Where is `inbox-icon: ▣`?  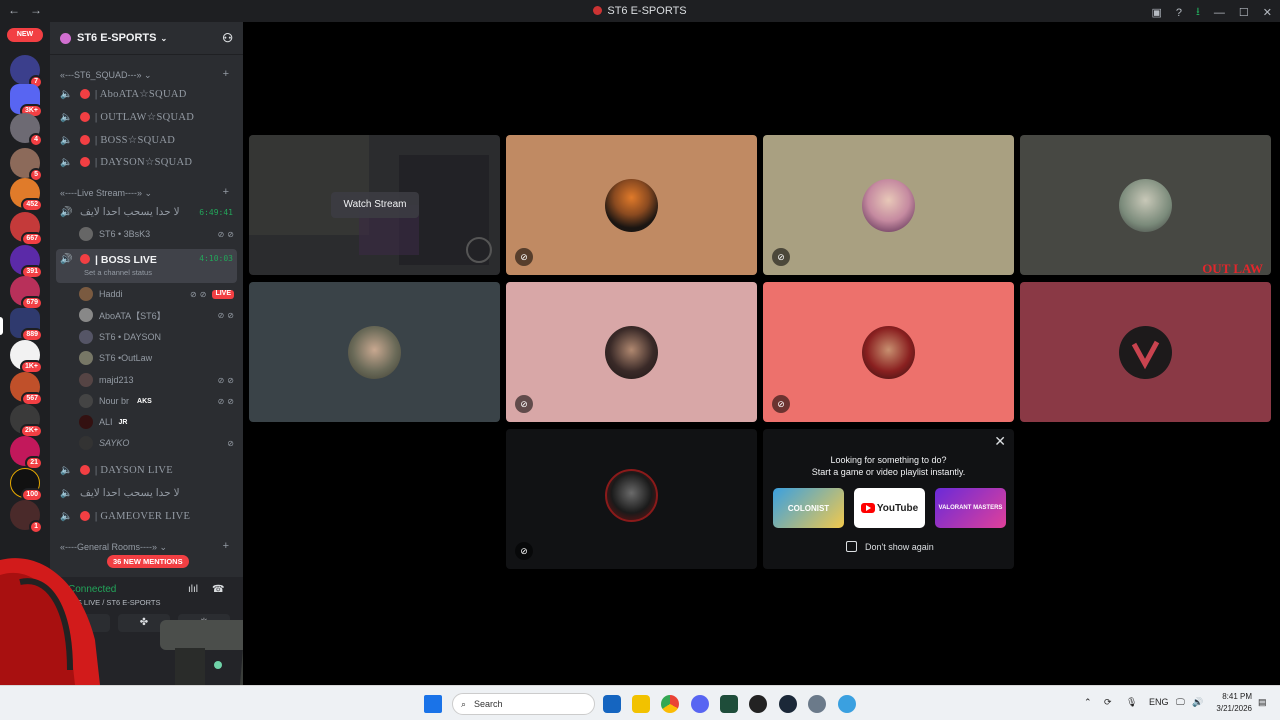 inbox-icon: ▣ is located at coordinates (1157, 12).